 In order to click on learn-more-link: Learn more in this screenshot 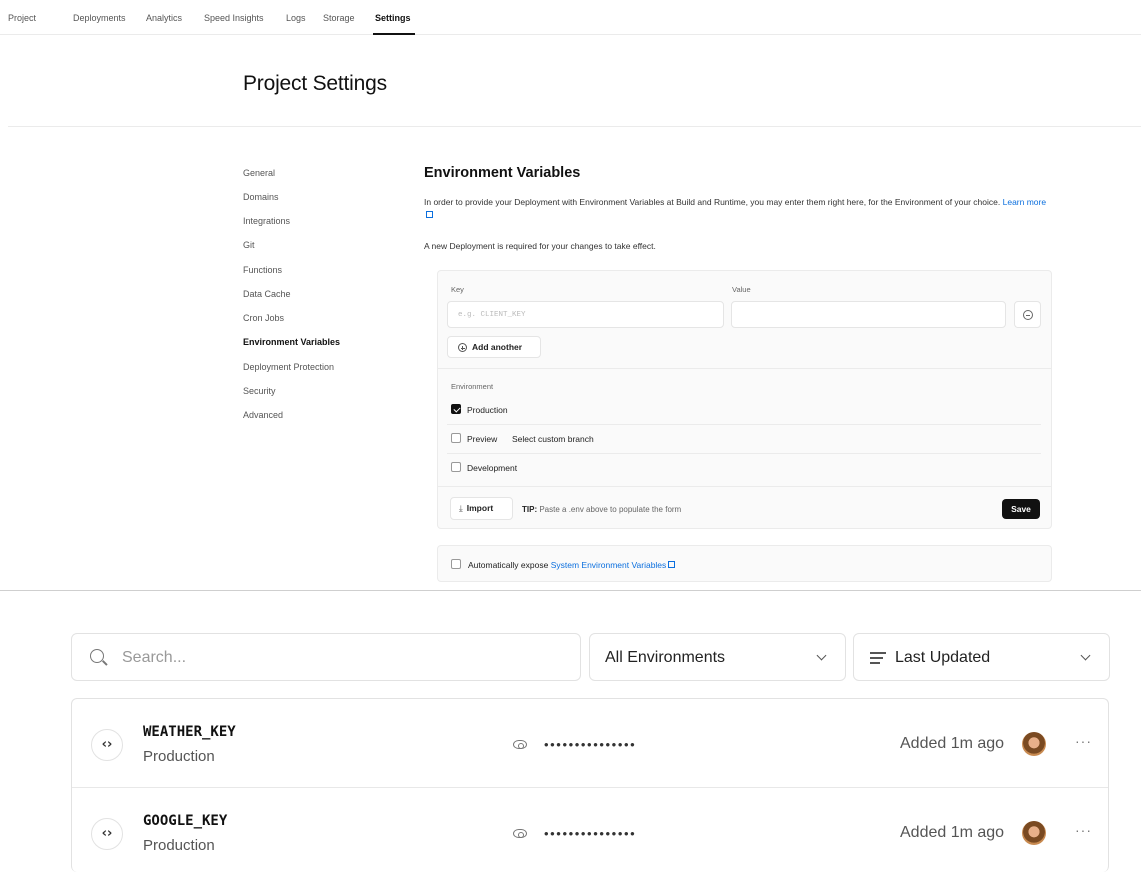, I will do `click(1024, 202)`.